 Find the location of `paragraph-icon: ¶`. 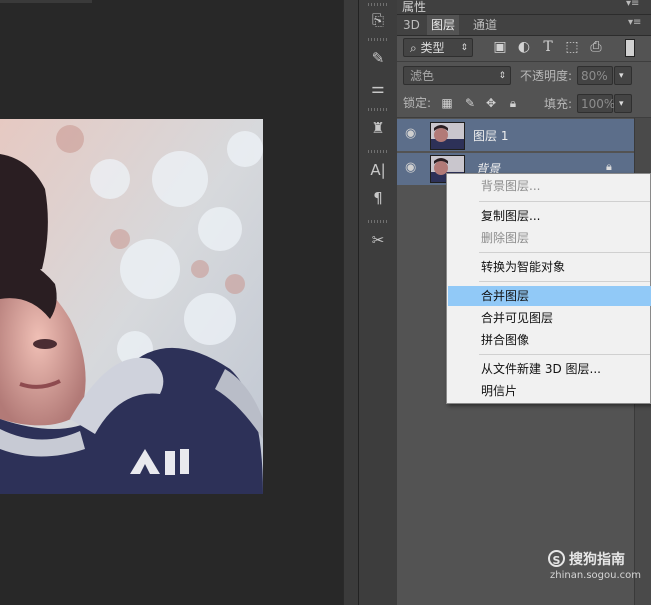

paragraph-icon: ¶ is located at coordinates (378, 198).